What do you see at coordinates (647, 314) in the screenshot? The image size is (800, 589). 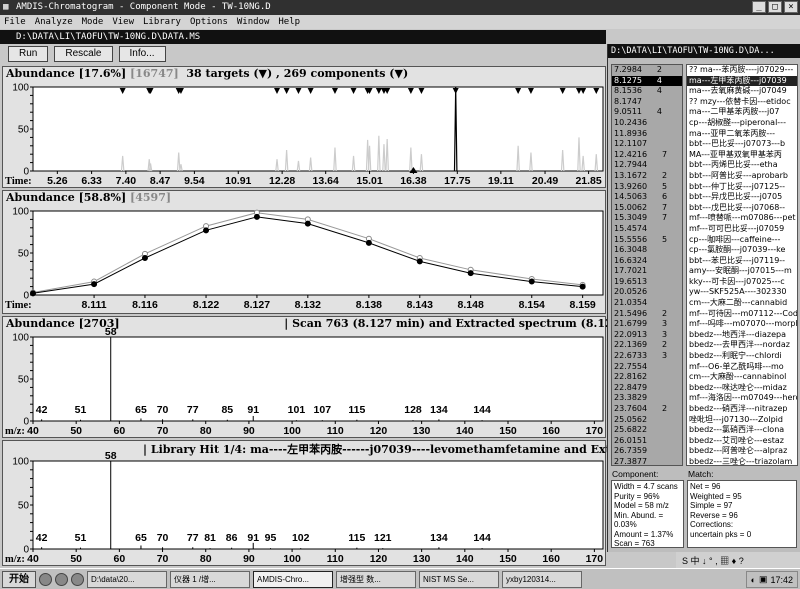 I see `rt-list-item: 21.5496 2` at bounding box center [647, 314].